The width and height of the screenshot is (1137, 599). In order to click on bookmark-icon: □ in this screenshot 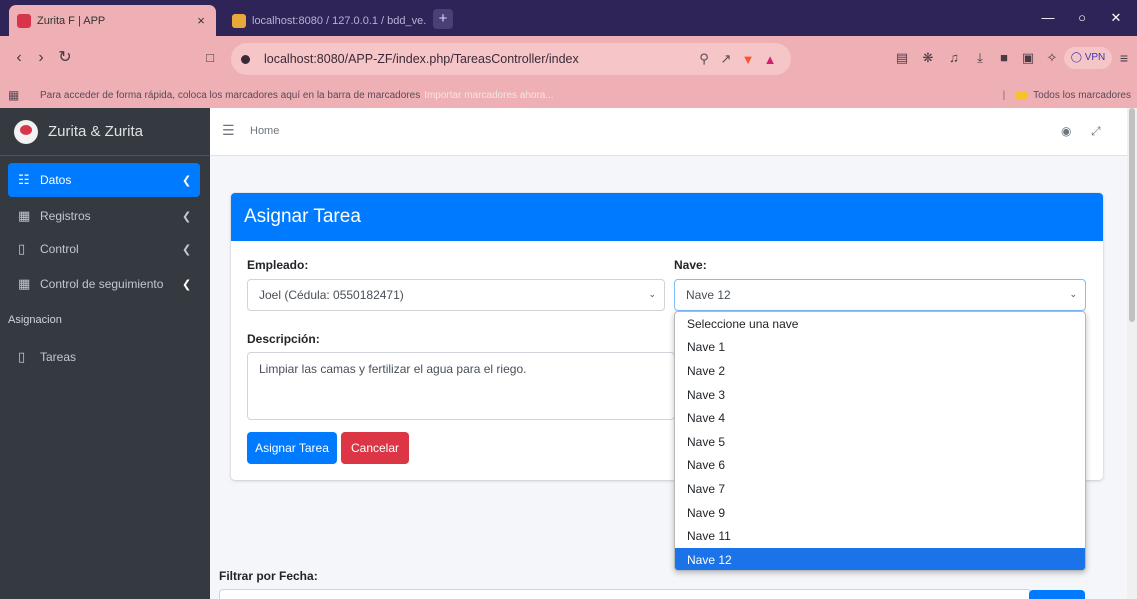, I will do `click(210, 58)`.